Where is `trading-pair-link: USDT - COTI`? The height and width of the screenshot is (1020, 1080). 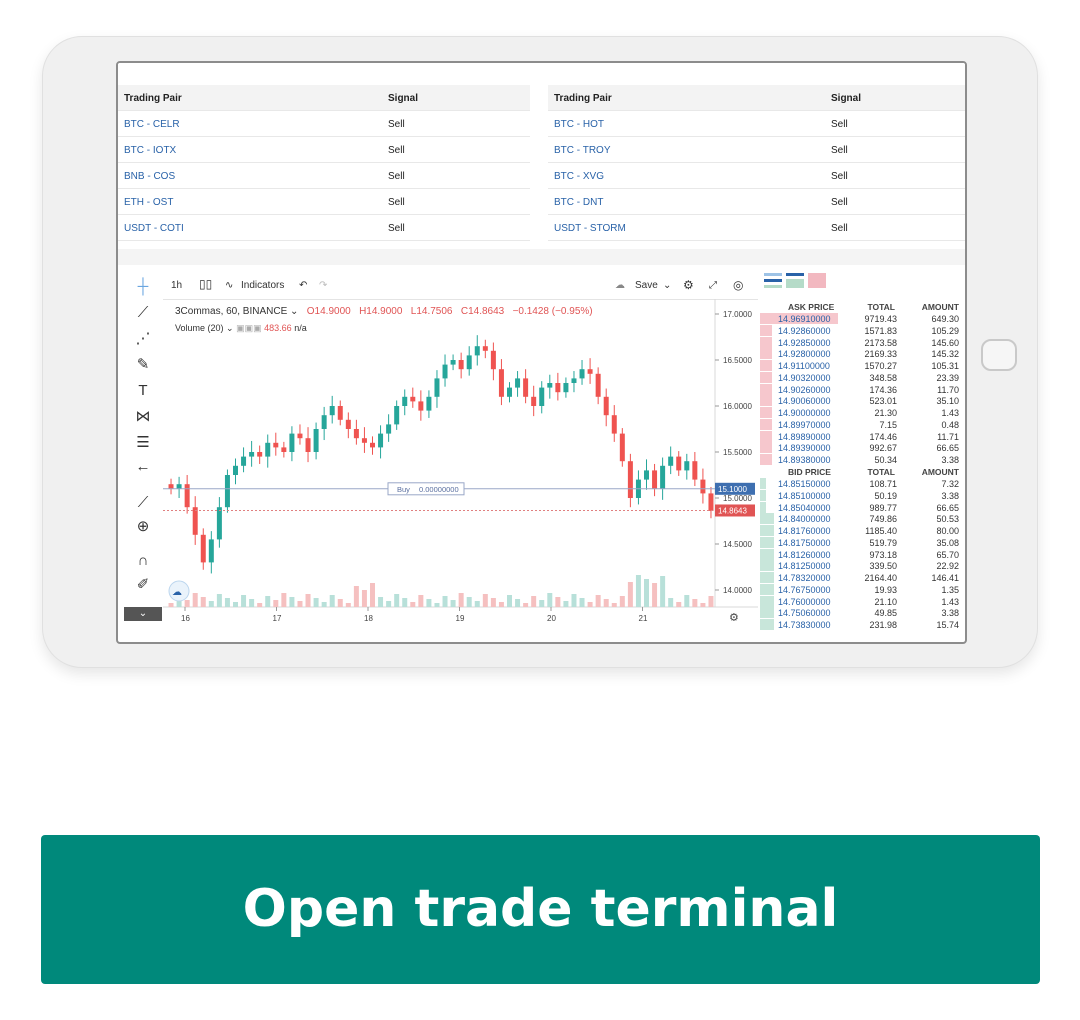
trading-pair-link: USDT - COTI is located at coordinates (154, 228).